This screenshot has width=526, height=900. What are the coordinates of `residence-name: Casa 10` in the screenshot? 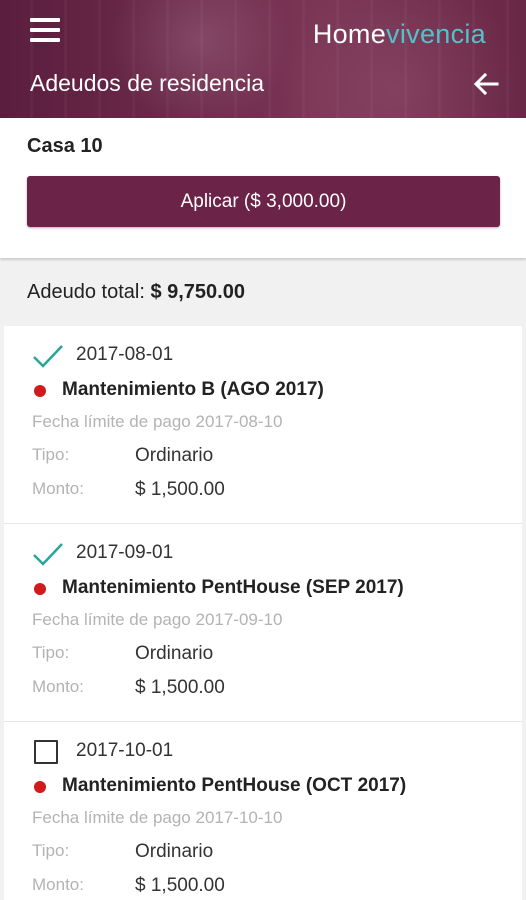 It's located at (65, 146).